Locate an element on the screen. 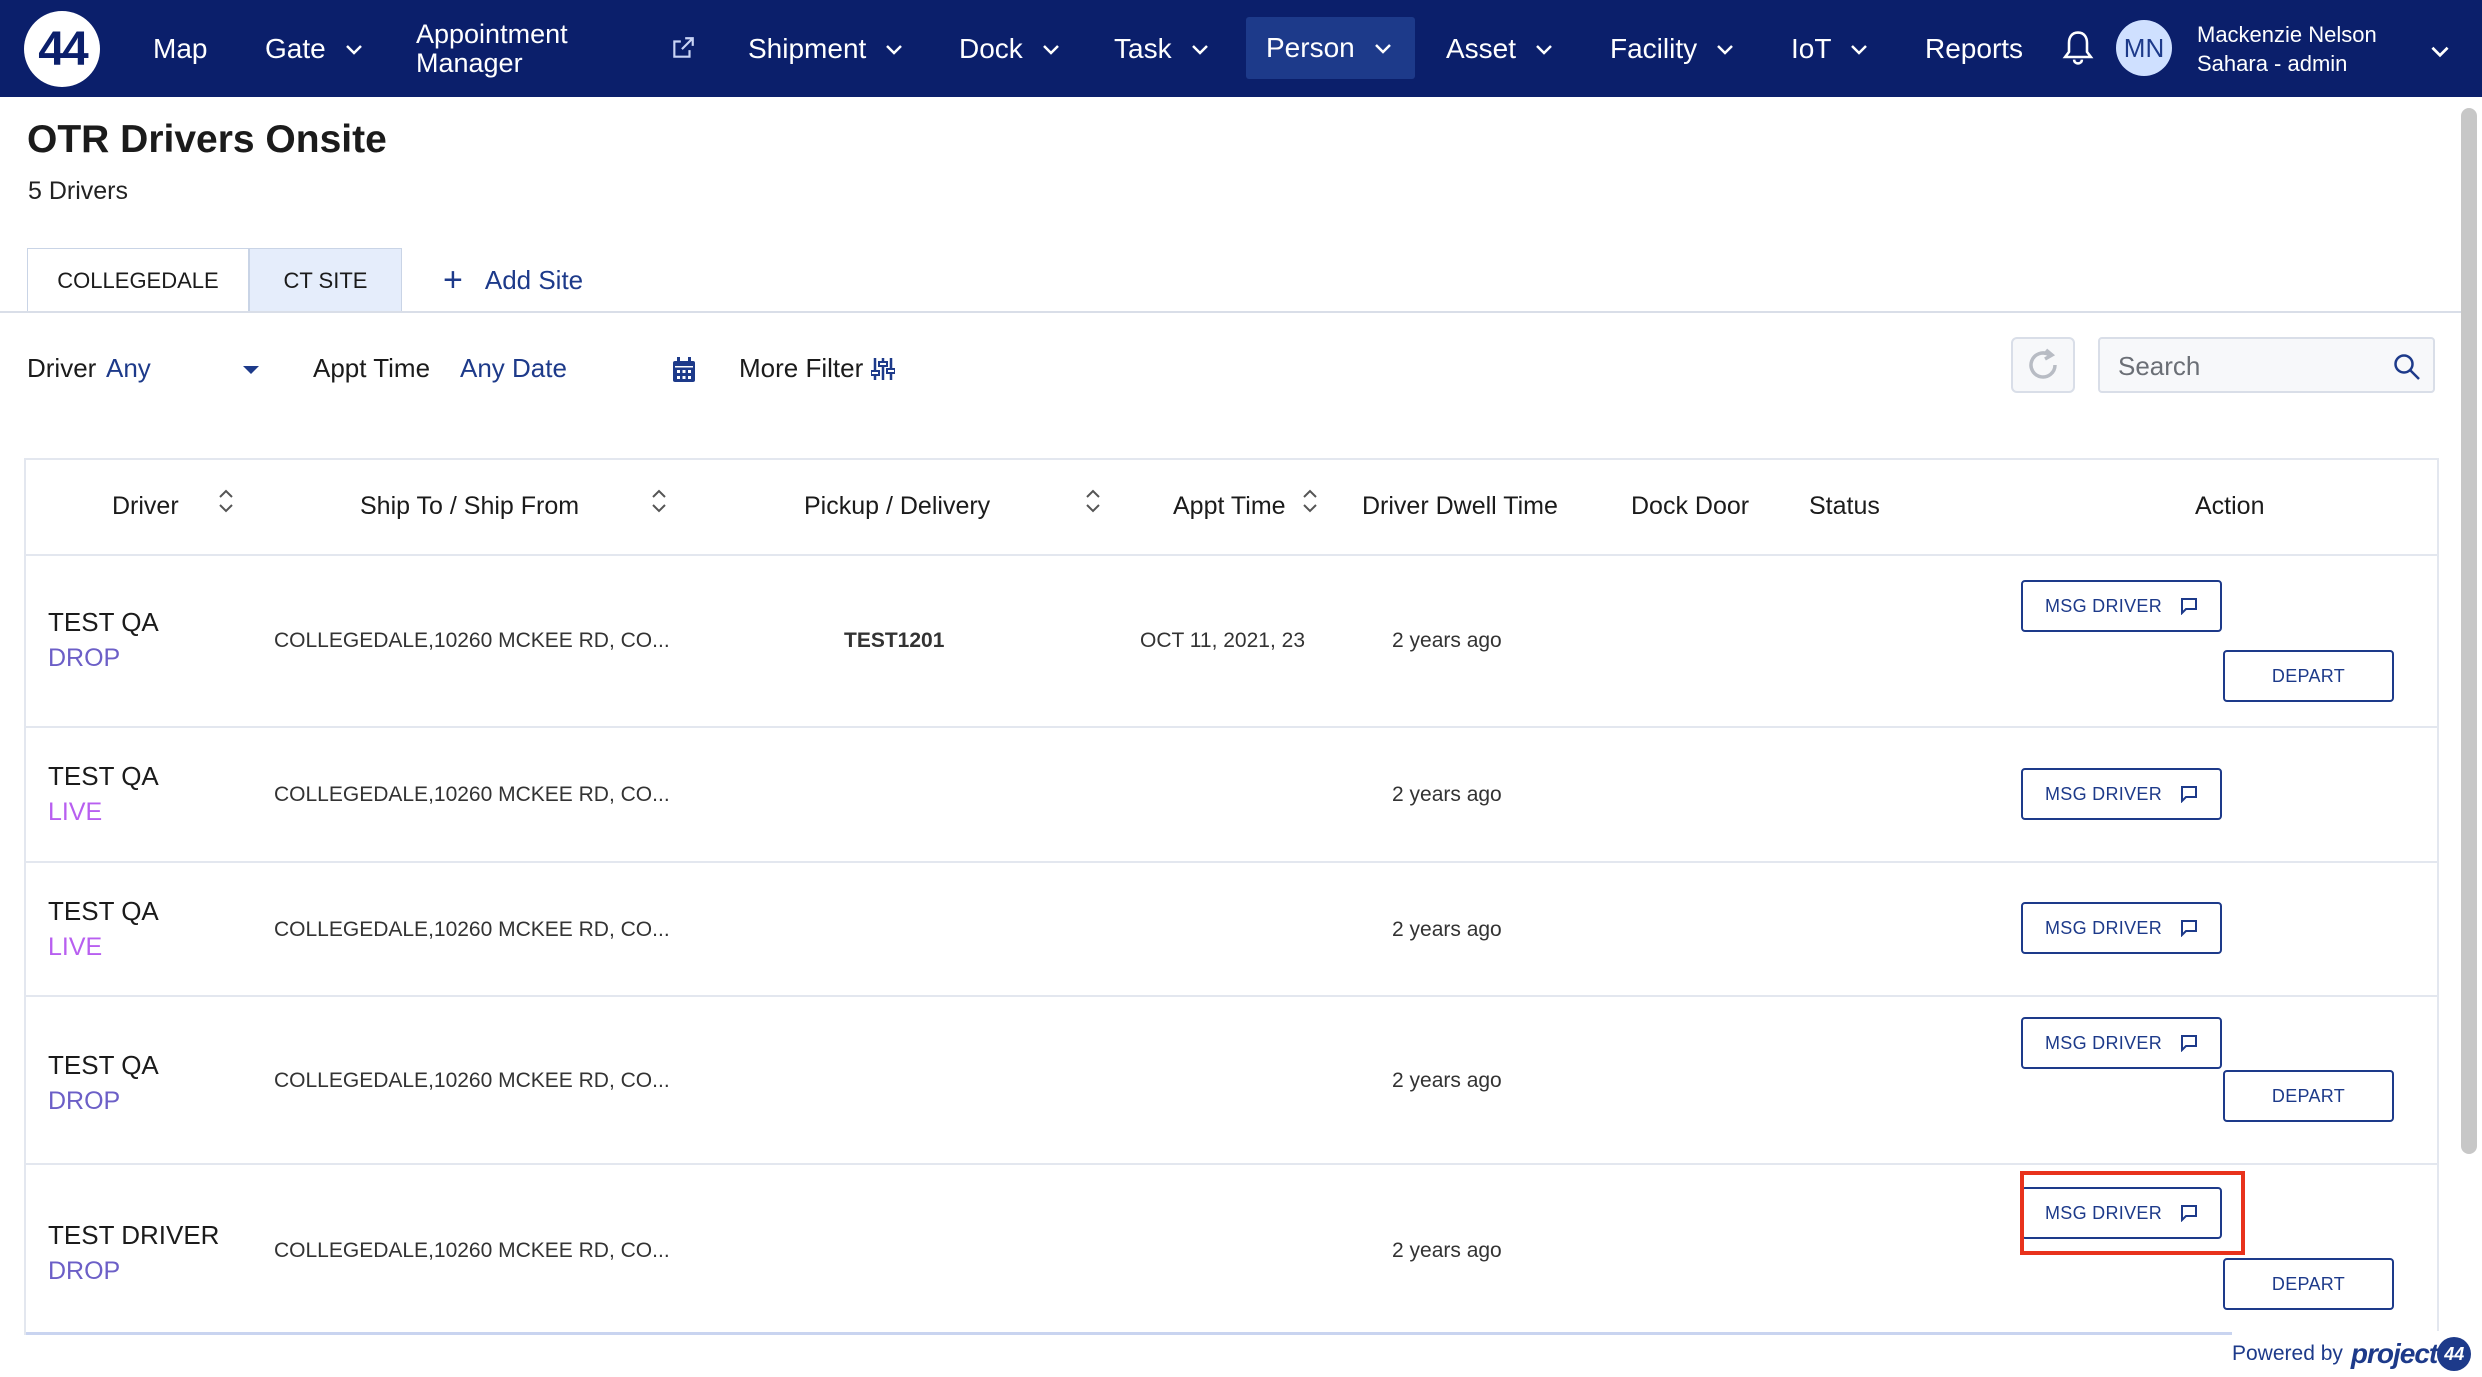 This screenshot has width=2482, height=1377. header-pickup-delivery: Pickup / Delivery is located at coordinates (897, 506).